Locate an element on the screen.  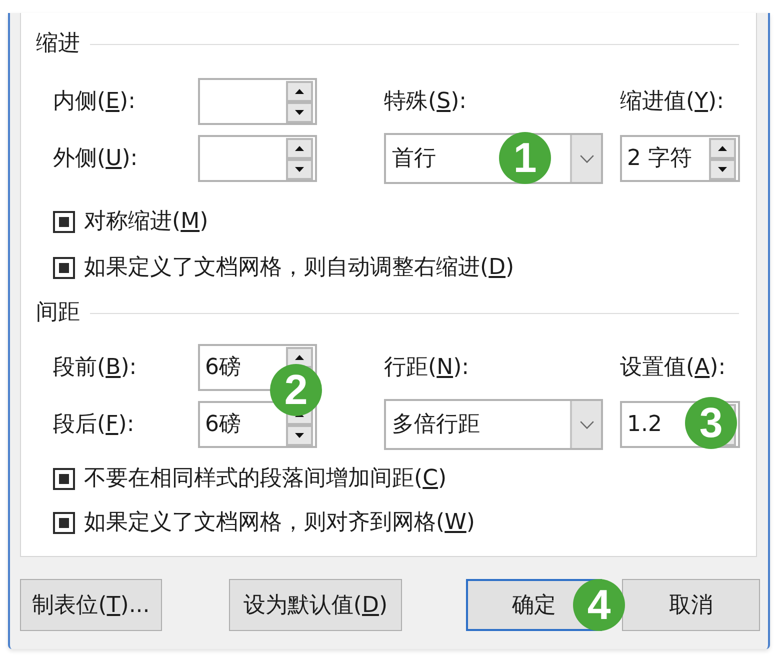
field-label: 内侧(E): is located at coordinates (94, 101).